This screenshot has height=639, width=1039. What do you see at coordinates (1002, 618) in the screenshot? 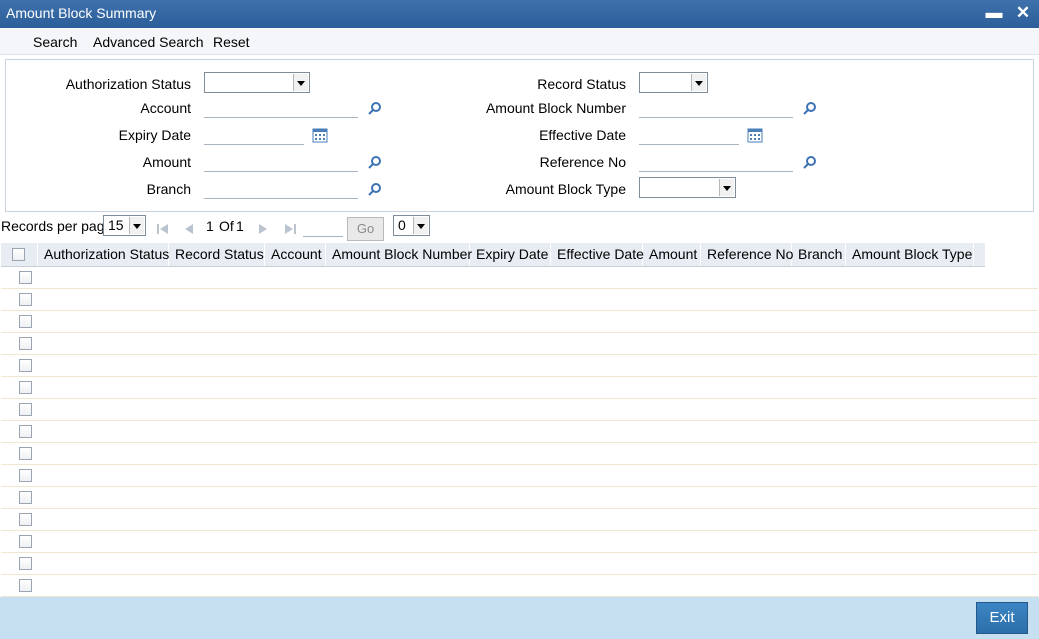
I see `exit-button: Exit` at bounding box center [1002, 618].